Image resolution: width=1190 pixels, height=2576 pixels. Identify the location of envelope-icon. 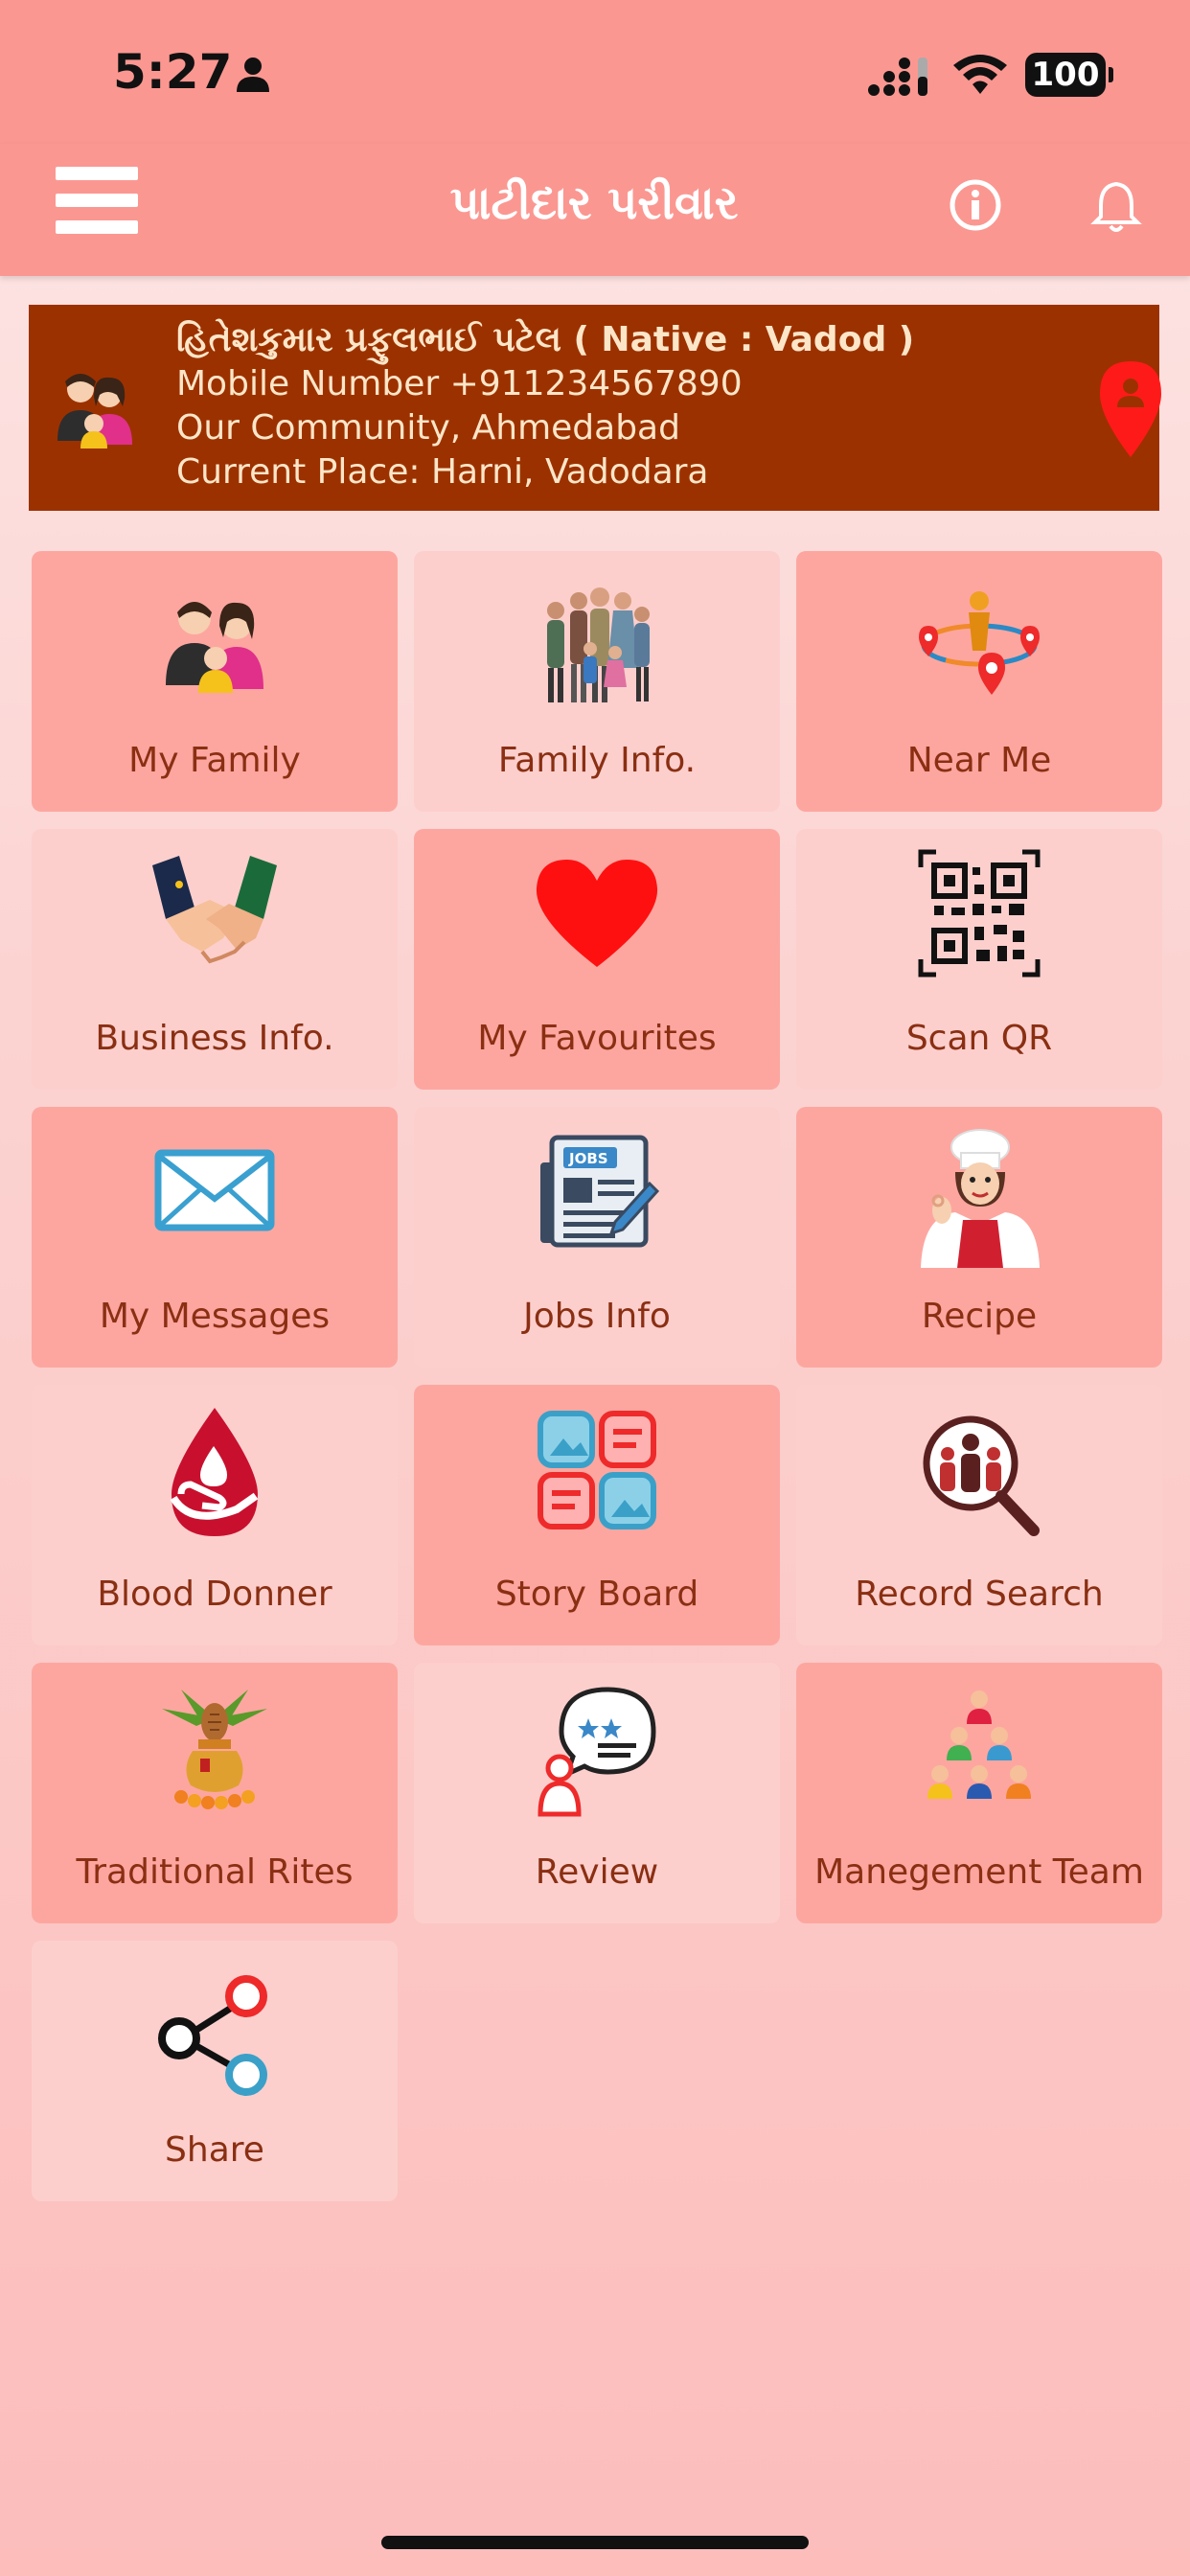
(214, 1190).